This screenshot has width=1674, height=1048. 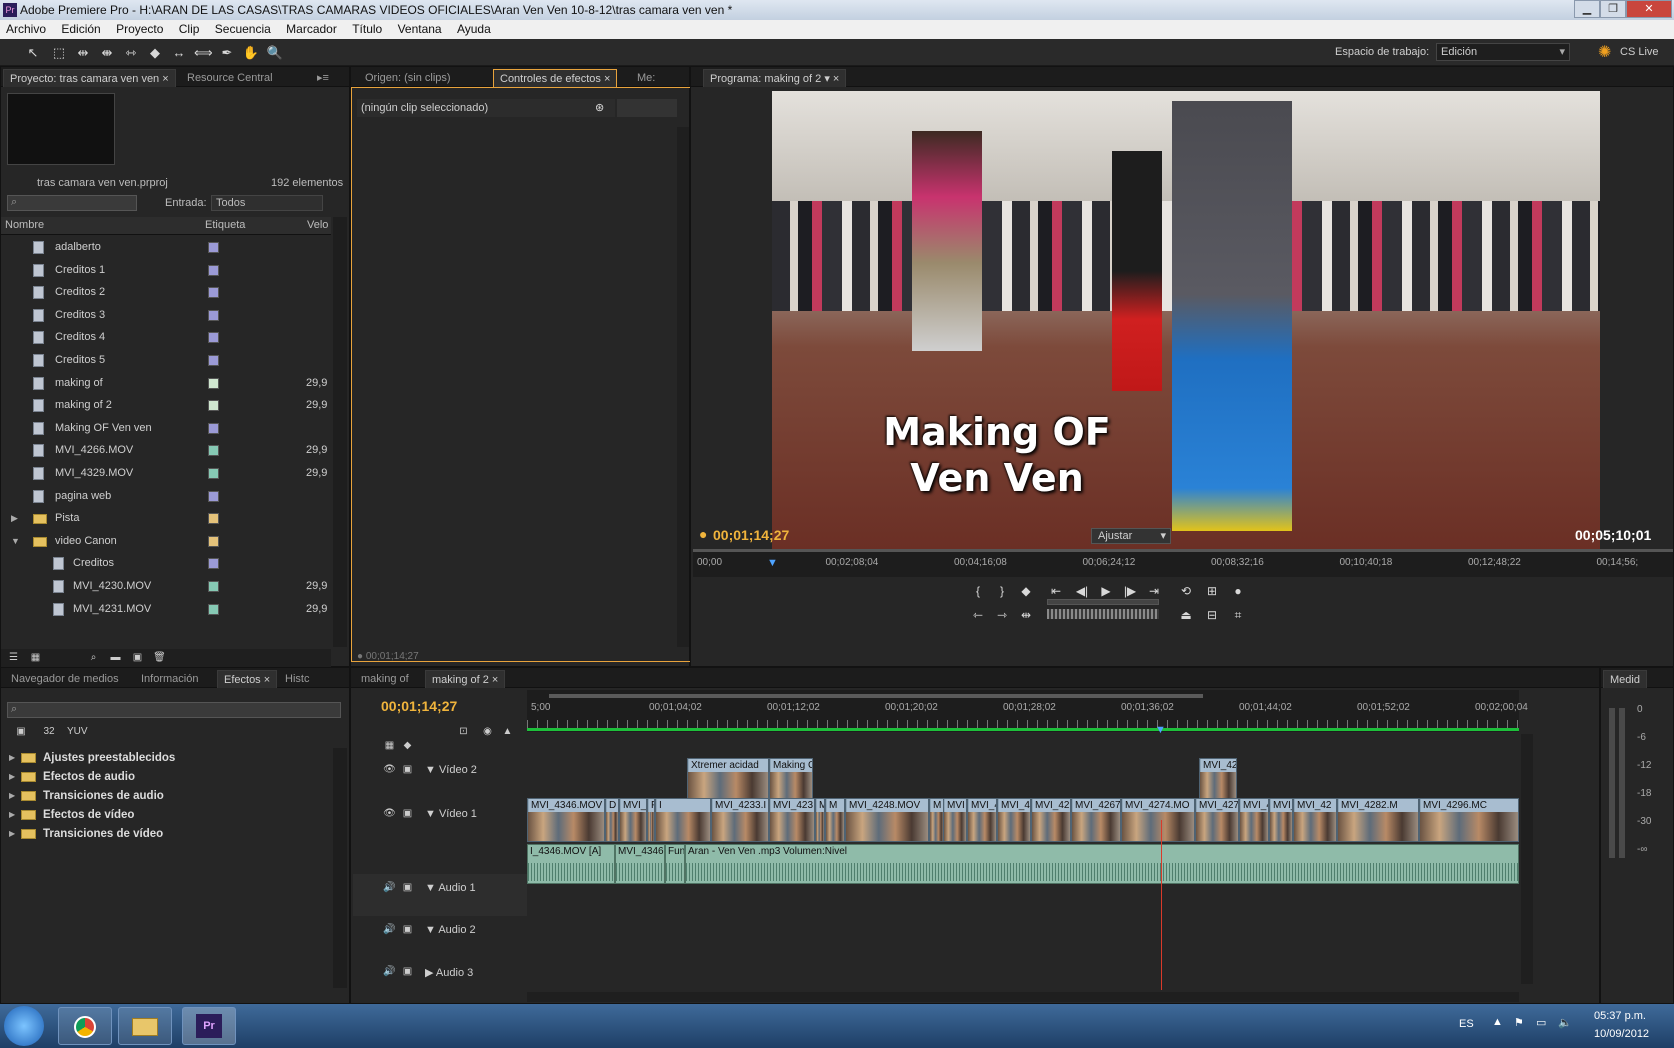 What do you see at coordinates (1183, 550) in the screenshot?
I see `program-zoom-bar` at bounding box center [1183, 550].